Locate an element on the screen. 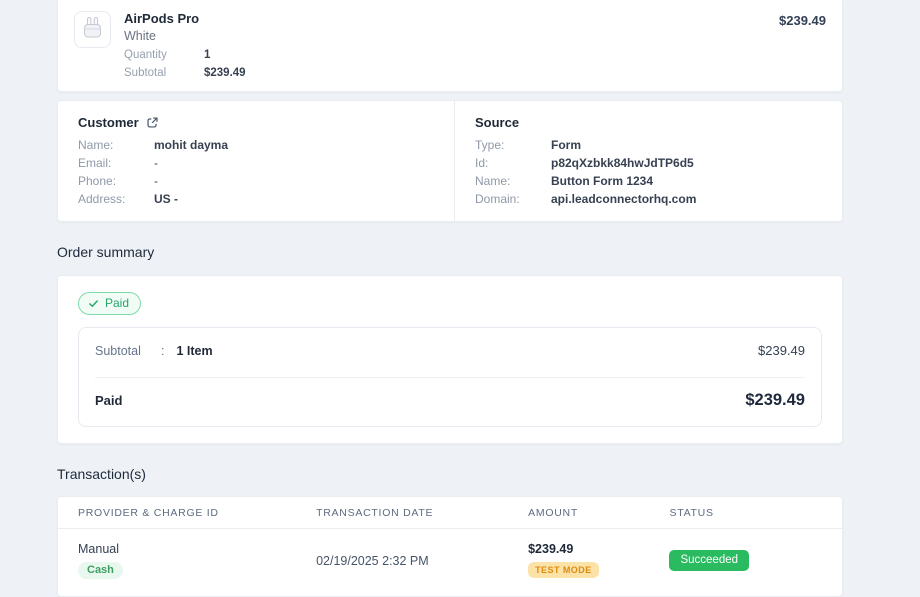 The height and width of the screenshot is (597, 920). source-name-label: Name: is located at coordinates (493, 181).